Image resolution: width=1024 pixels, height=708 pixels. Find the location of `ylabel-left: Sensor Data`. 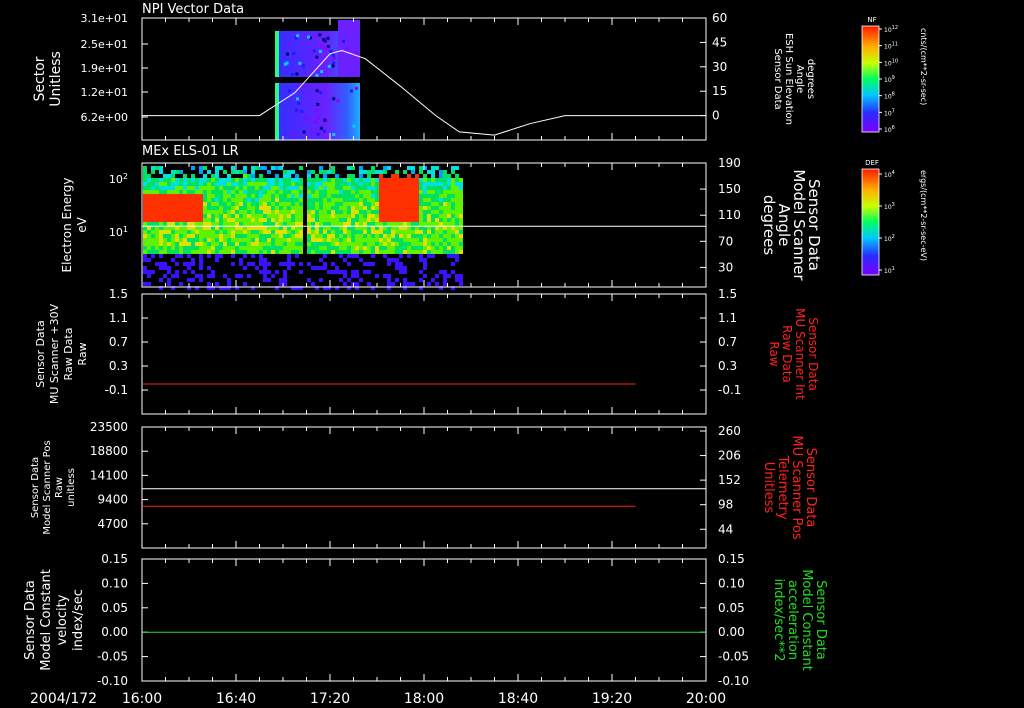

ylabel-left: Sensor Data is located at coordinates (40, 353).